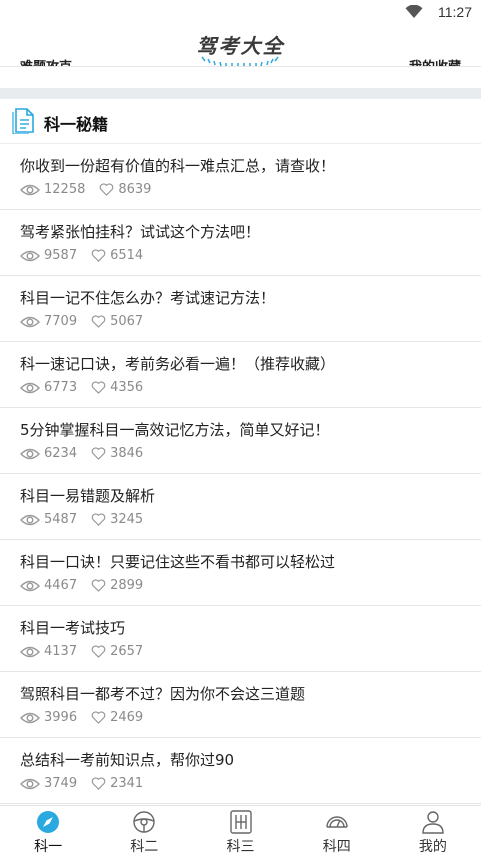 The image size is (481, 856). What do you see at coordinates (135, 189) in the screenshot?
I see `like-count: 8639` at bounding box center [135, 189].